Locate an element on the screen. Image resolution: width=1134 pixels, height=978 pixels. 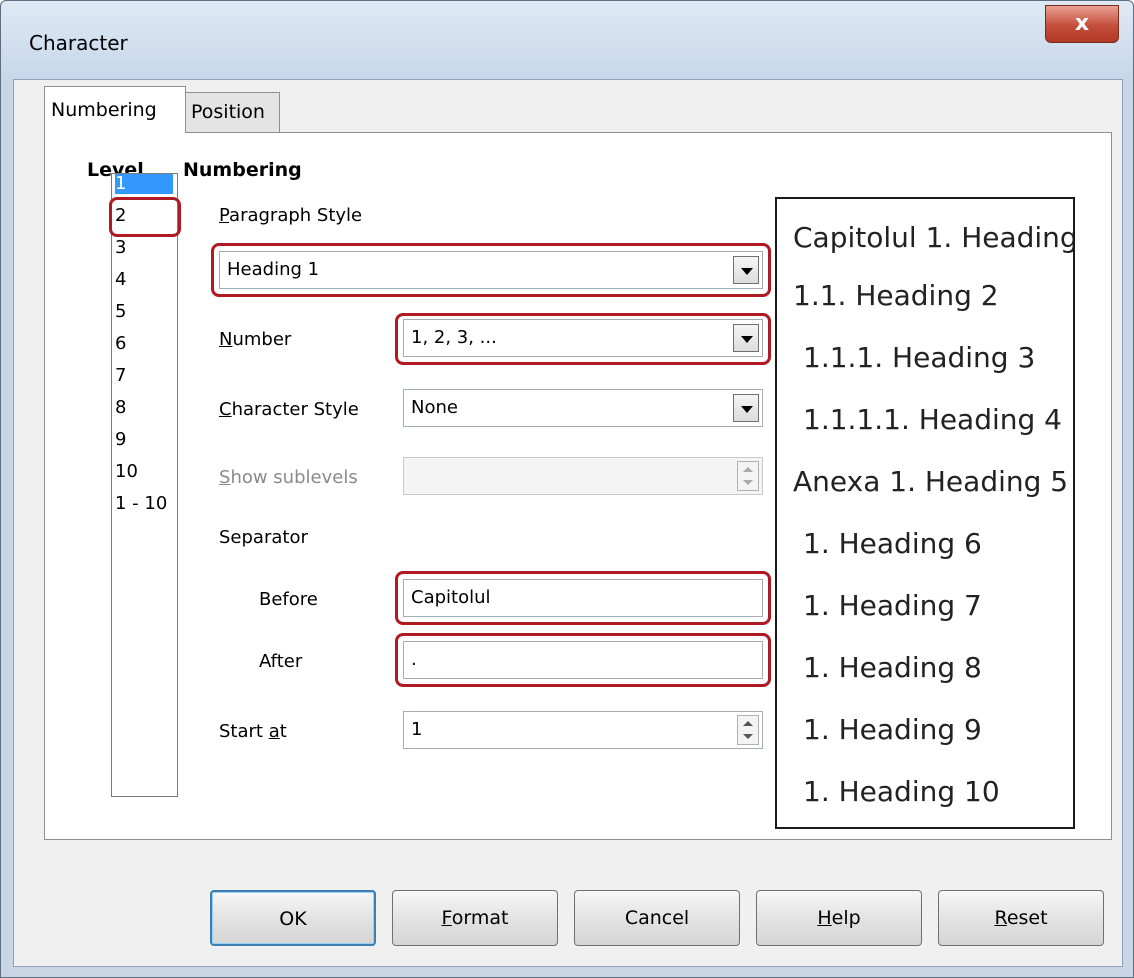
cancel-button-label: Cancel is located at coordinates (657, 918).